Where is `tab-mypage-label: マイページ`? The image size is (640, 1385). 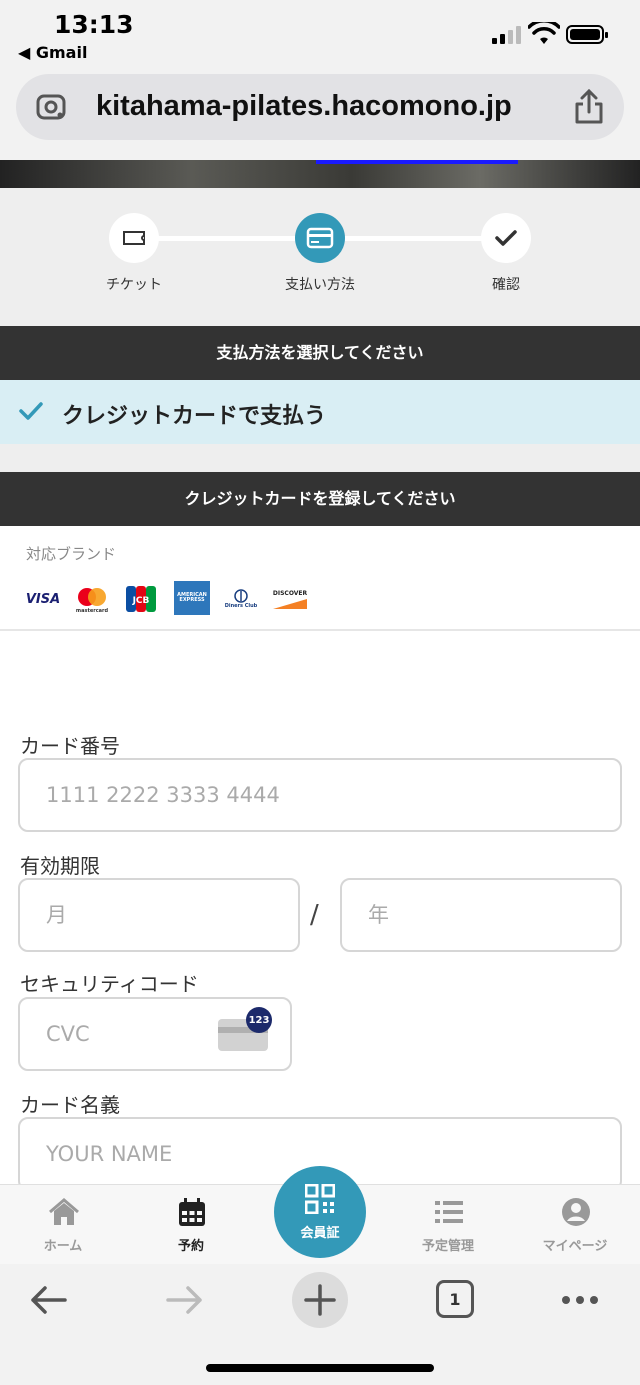
tab-mypage-label: マイページ is located at coordinates (575, 1246).